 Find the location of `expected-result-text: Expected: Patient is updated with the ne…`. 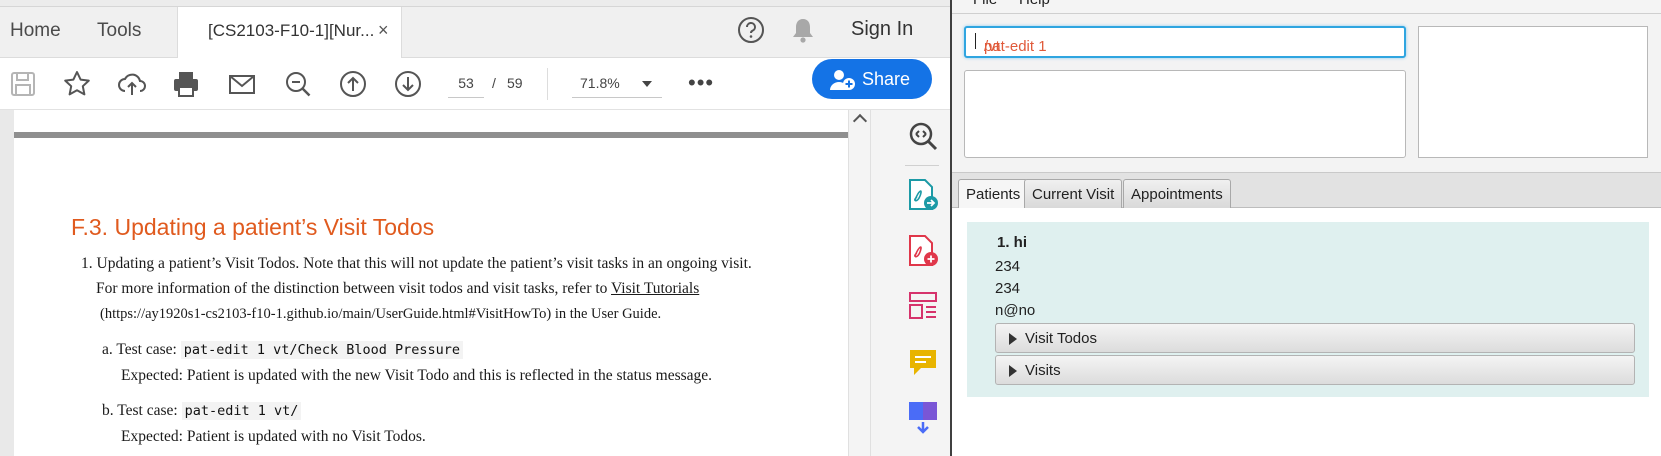

expected-result-text: Expected: Patient is updated with the ne… is located at coordinates (417, 375).